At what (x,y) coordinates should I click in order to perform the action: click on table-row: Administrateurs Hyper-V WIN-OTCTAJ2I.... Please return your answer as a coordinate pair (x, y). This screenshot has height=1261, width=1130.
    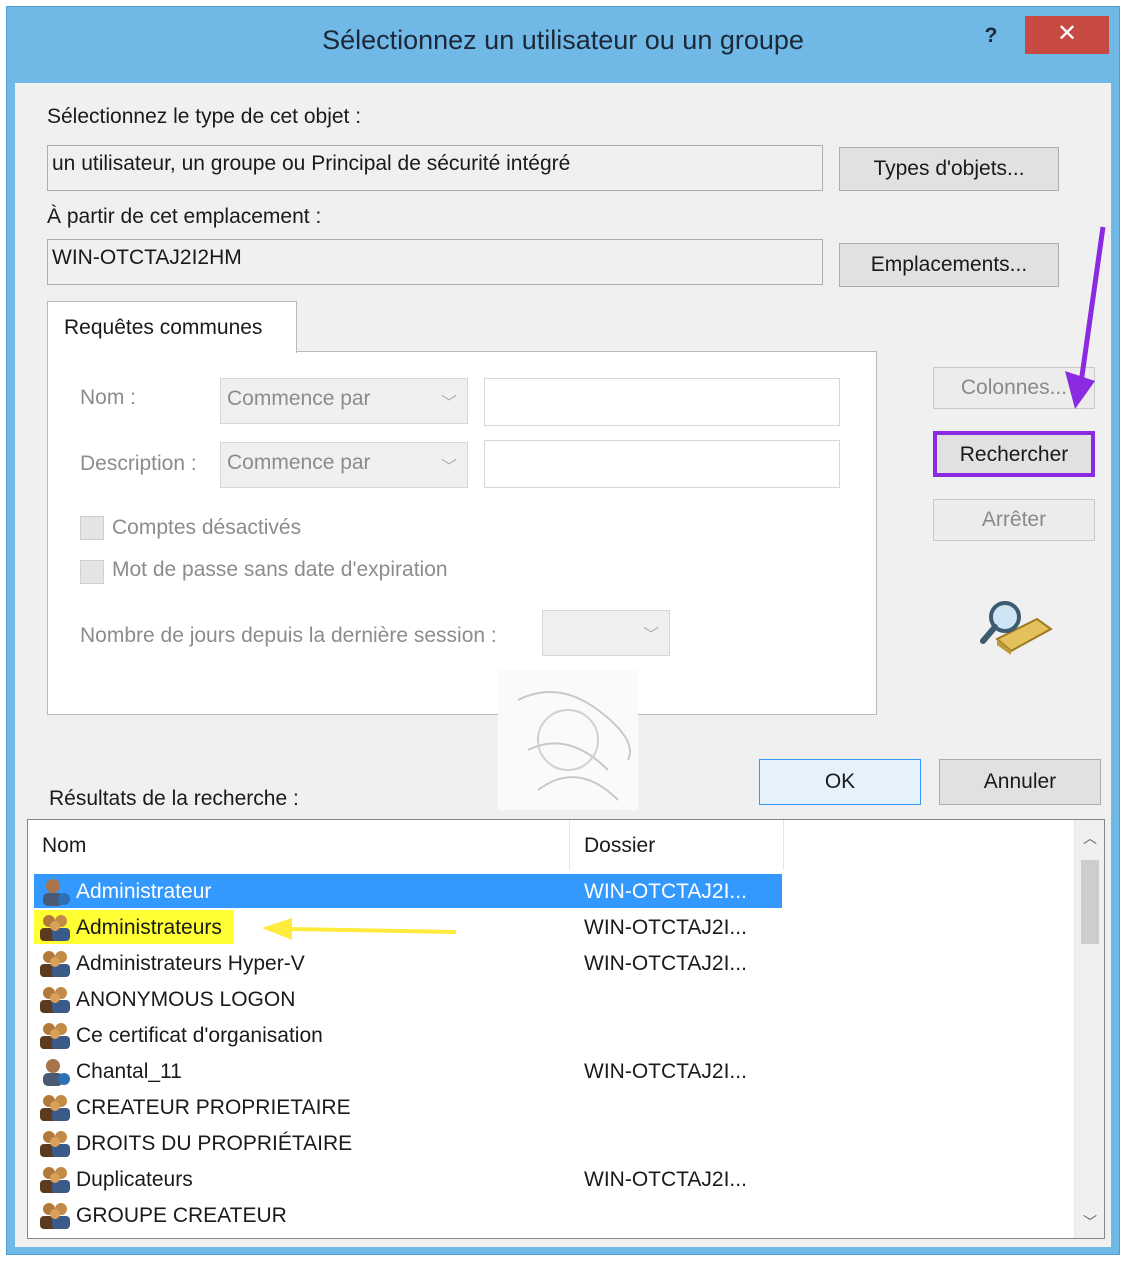
    Looking at the image, I should click on (553, 964).